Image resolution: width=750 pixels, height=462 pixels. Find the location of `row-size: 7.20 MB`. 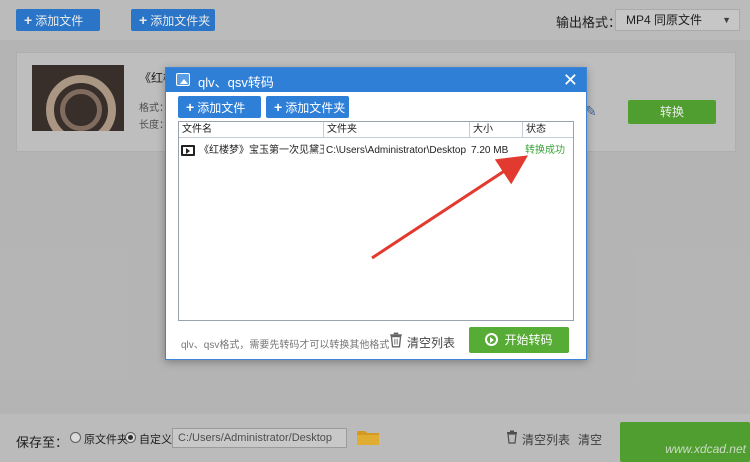

row-size: 7.20 MB is located at coordinates (490, 150).